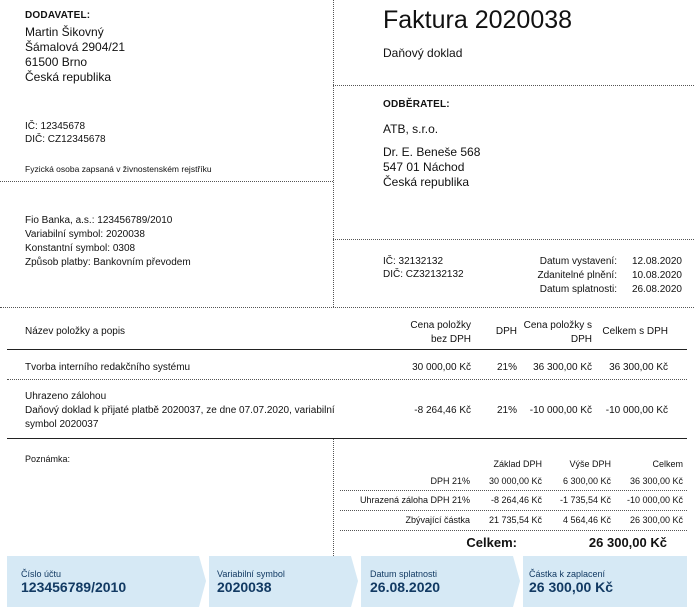 This screenshot has height=607, width=694. Describe the element at coordinates (656, 520) in the screenshot. I see `summary-row-total: 26 300,00 Kč` at that location.